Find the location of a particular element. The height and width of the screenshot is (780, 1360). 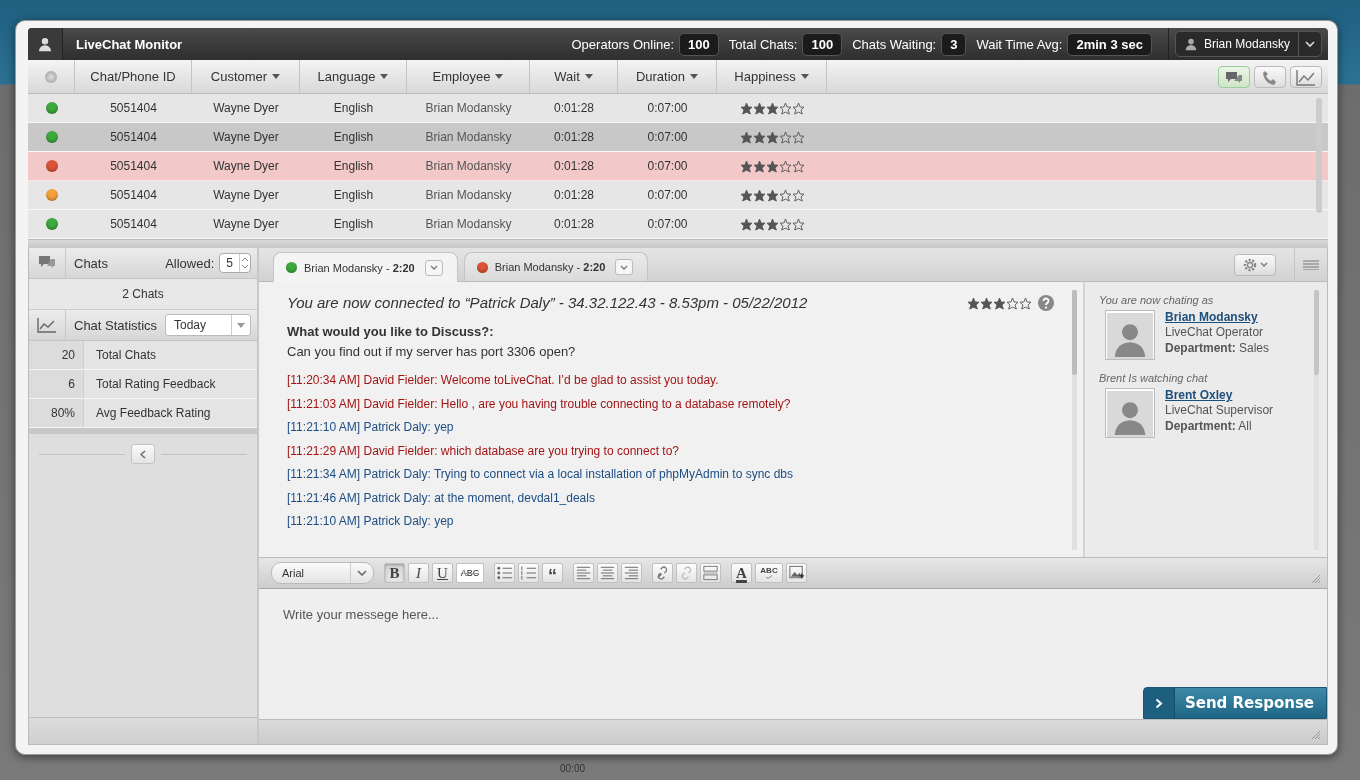

insert-image-button is located at coordinates (796, 573).